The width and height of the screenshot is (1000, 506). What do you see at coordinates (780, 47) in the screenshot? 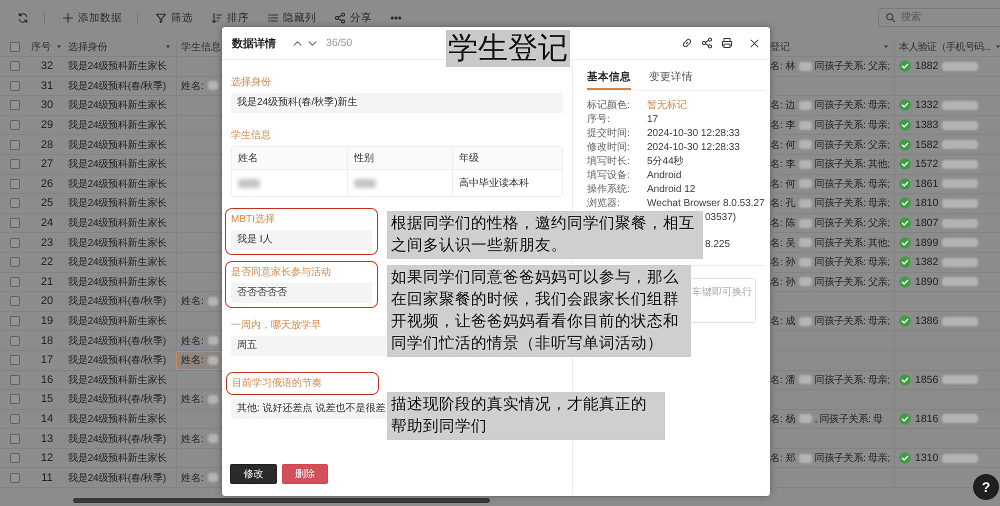
I see `column-header: 登记` at bounding box center [780, 47].